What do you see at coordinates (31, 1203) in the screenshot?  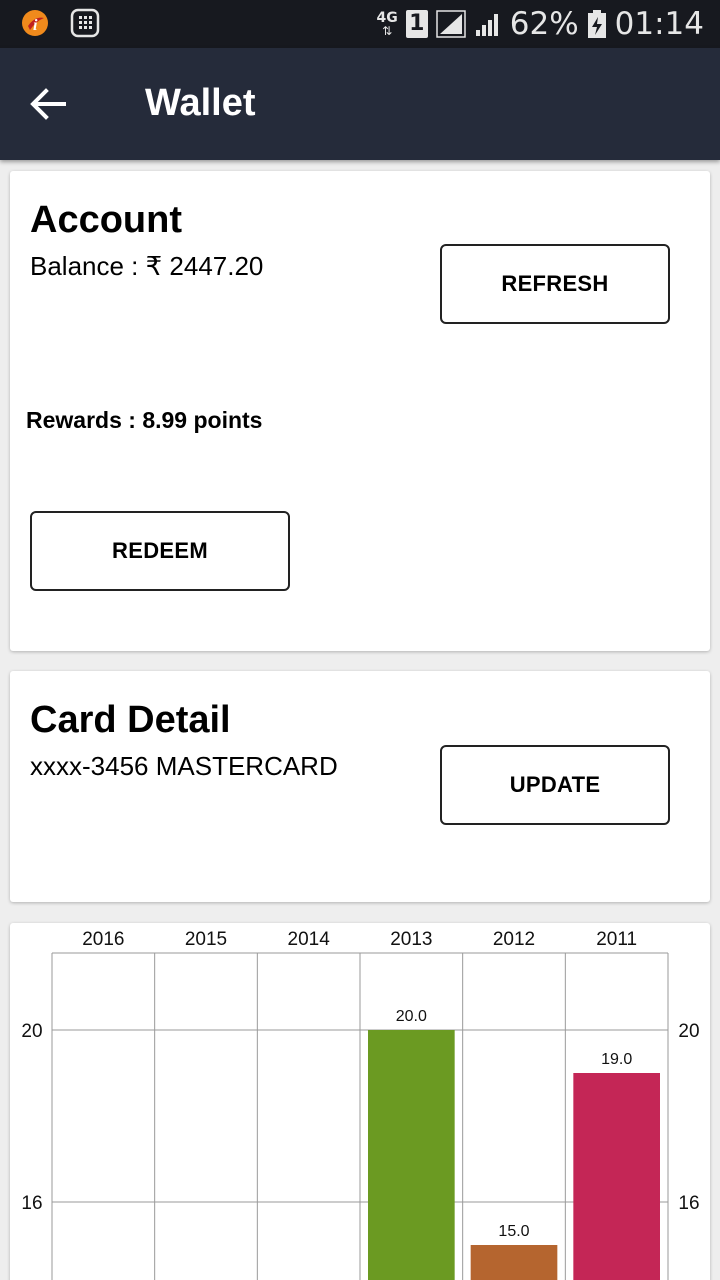 I see `y-tick-label-left: 16` at bounding box center [31, 1203].